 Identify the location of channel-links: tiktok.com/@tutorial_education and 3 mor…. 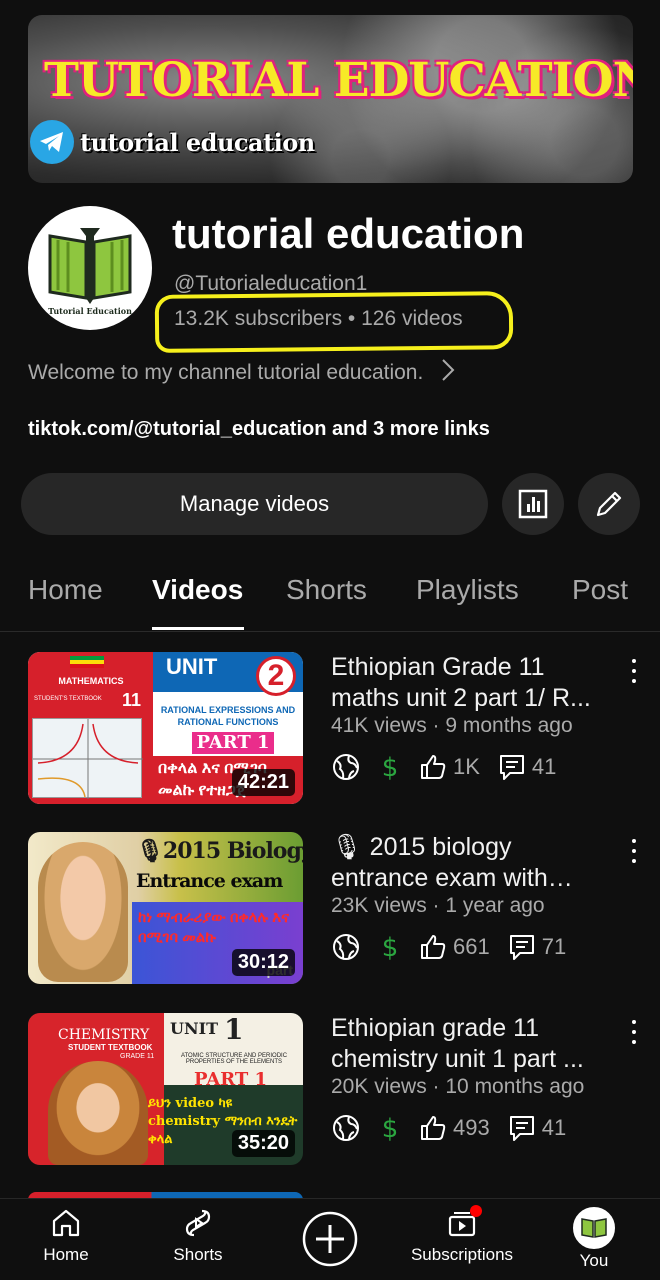
(259, 429).